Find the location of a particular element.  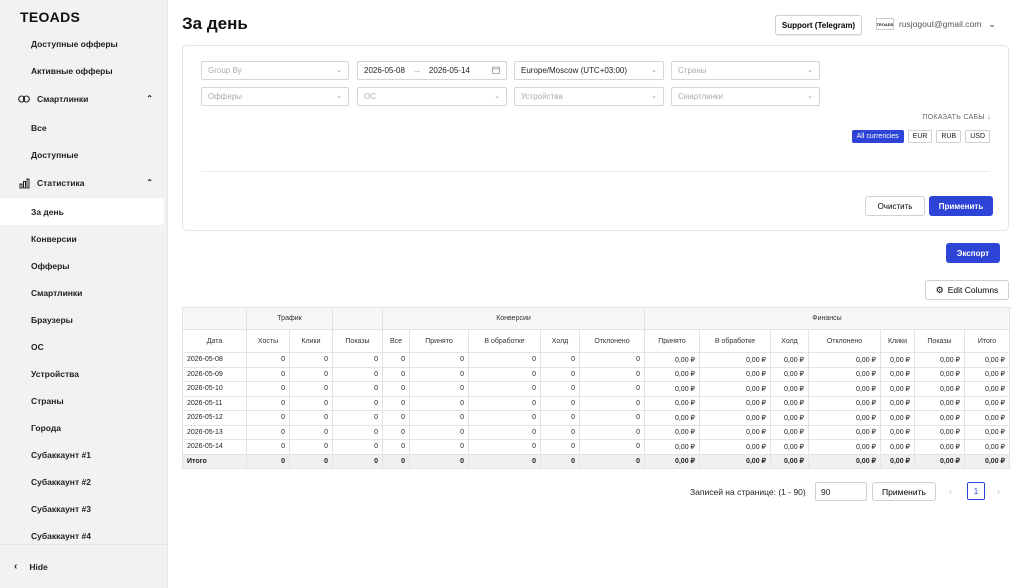

sidebar-item-subaccount-1: Субаккаунт #1 is located at coordinates (83, 454).